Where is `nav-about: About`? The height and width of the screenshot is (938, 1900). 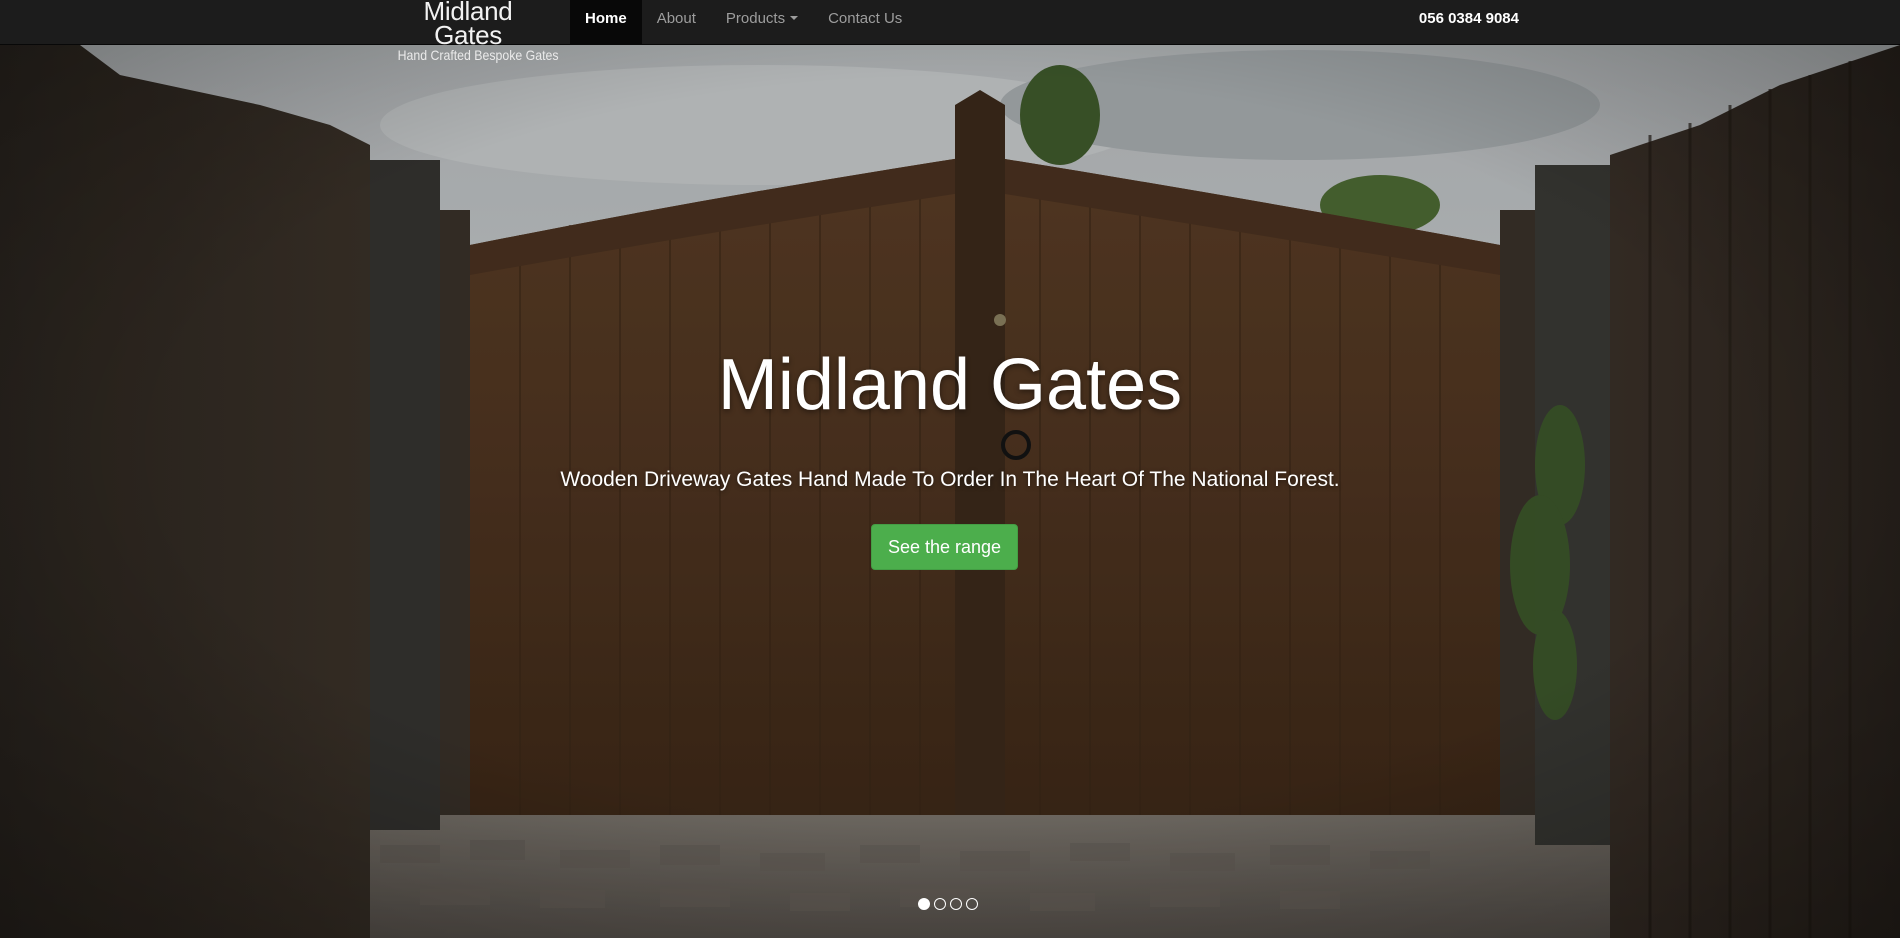
nav-about: About is located at coordinates (676, 22).